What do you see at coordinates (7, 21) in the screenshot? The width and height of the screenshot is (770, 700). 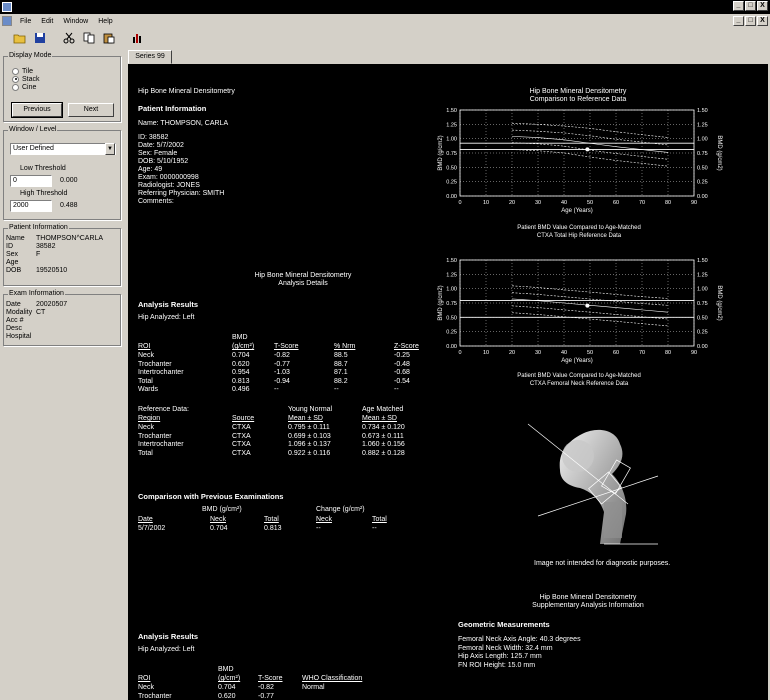 I see `document-icon` at bounding box center [7, 21].